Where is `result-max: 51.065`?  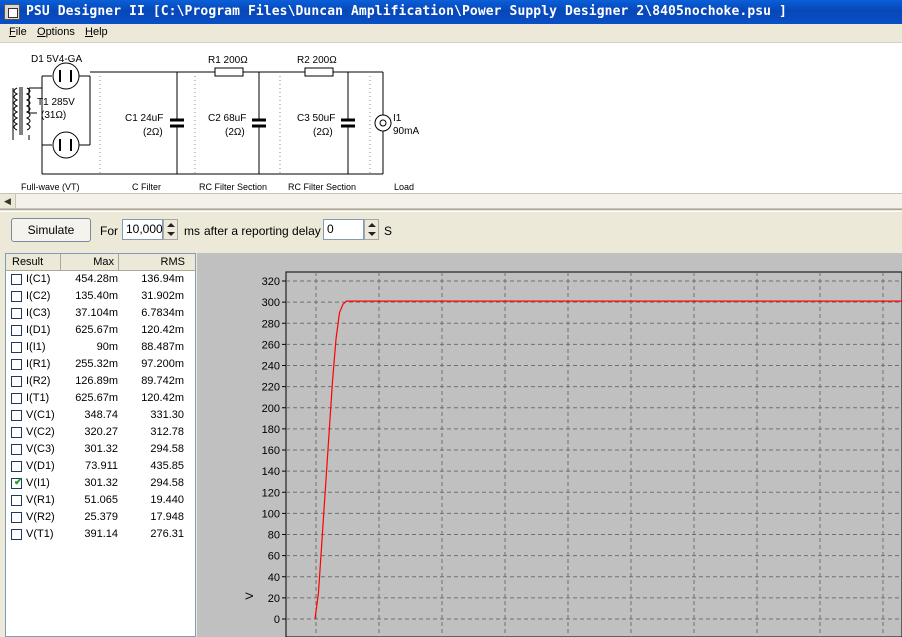 result-max: 51.065 is located at coordinates (101, 500).